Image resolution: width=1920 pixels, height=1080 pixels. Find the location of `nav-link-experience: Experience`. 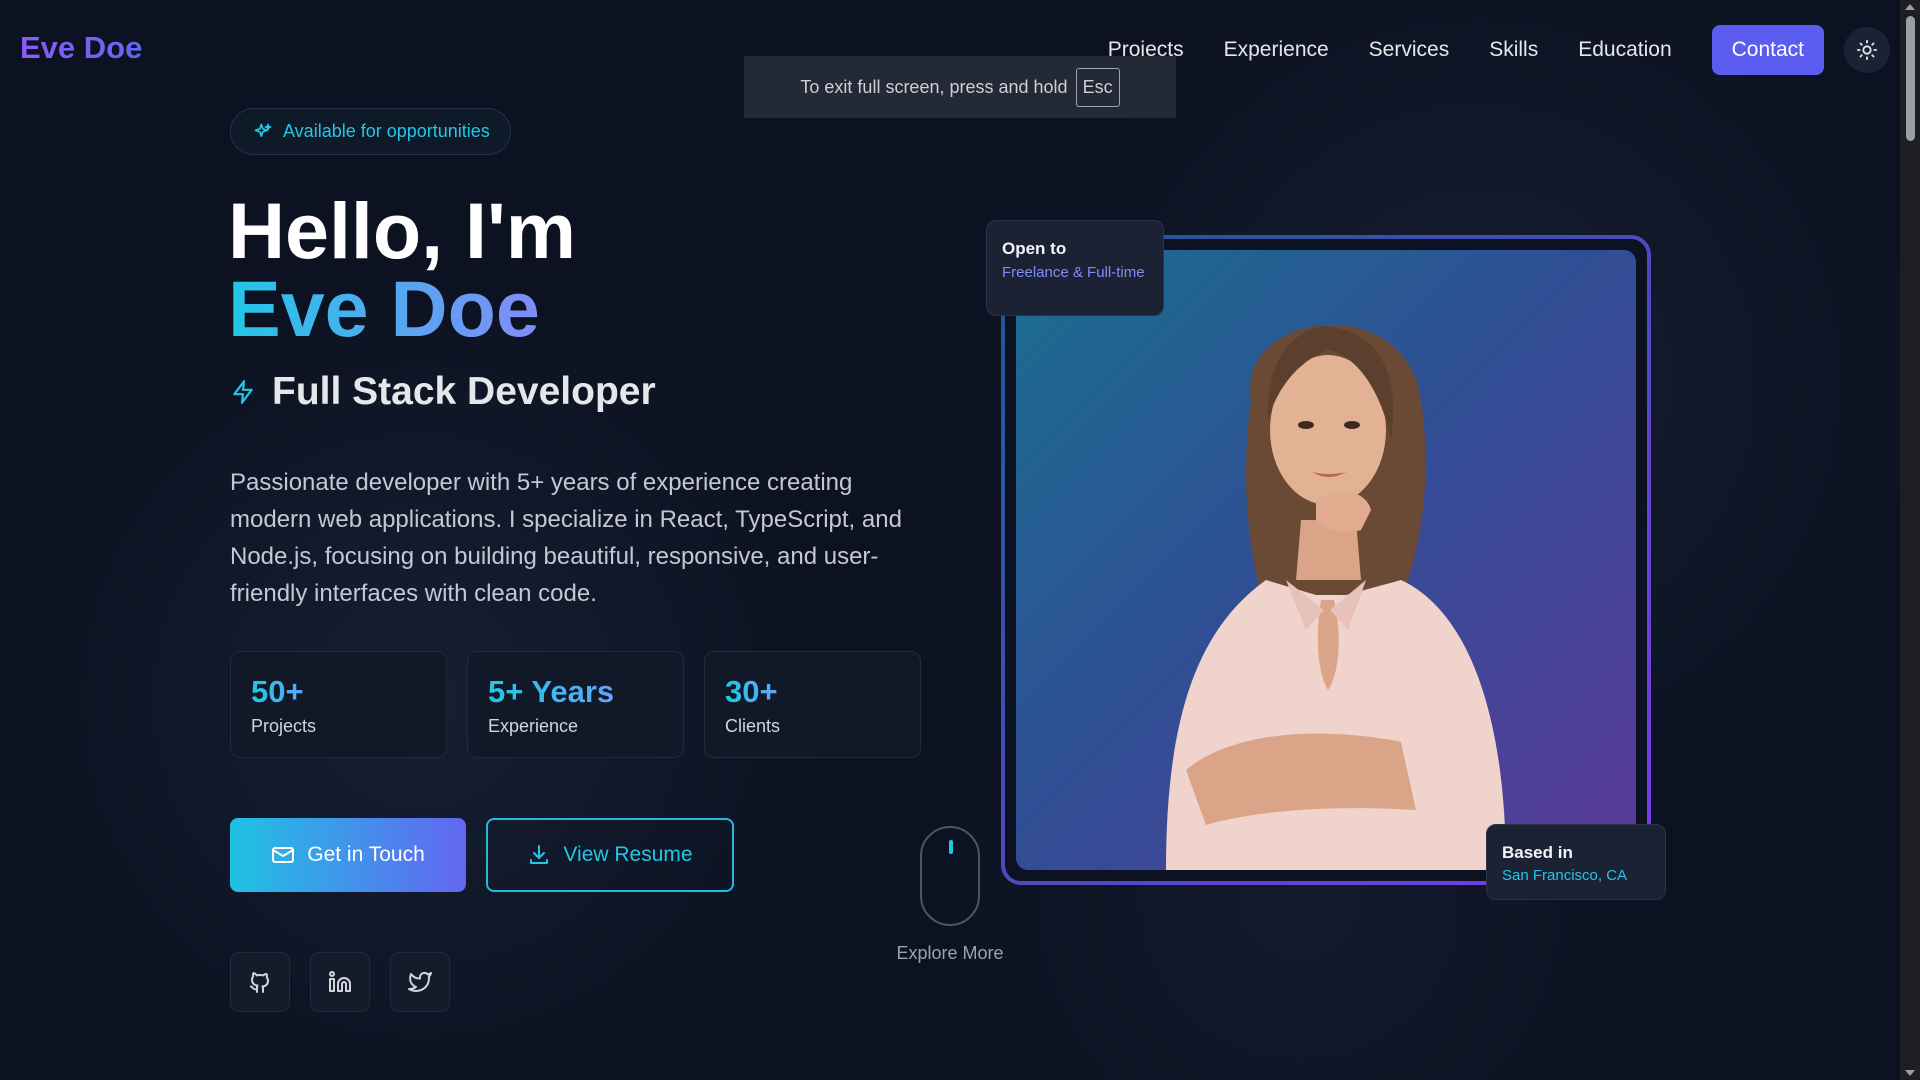

nav-link-experience: Experience is located at coordinates (1276, 50).